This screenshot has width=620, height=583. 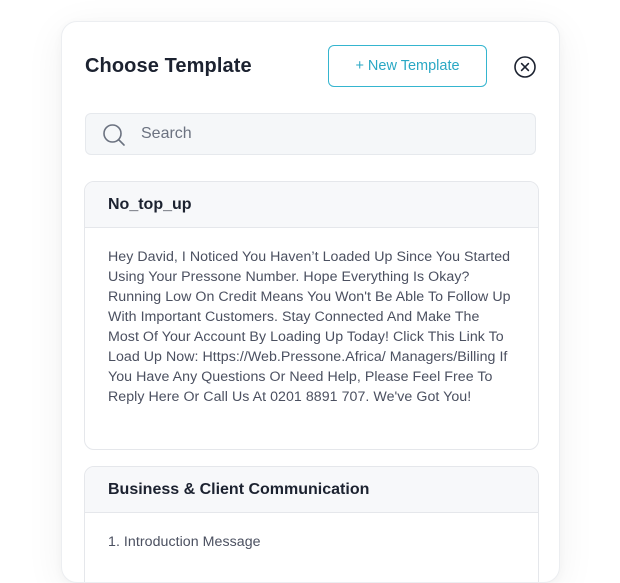 What do you see at coordinates (168, 66) in the screenshot?
I see `modal-title: Choose Template` at bounding box center [168, 66].